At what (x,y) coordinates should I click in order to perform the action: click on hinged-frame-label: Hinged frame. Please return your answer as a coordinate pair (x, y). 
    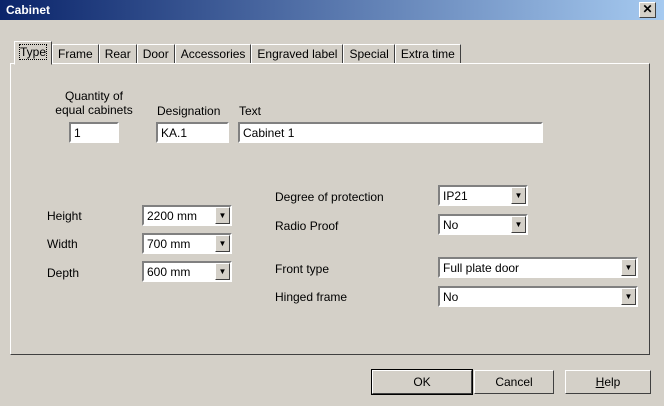
    Looking at the image, I should click on (311, 297).